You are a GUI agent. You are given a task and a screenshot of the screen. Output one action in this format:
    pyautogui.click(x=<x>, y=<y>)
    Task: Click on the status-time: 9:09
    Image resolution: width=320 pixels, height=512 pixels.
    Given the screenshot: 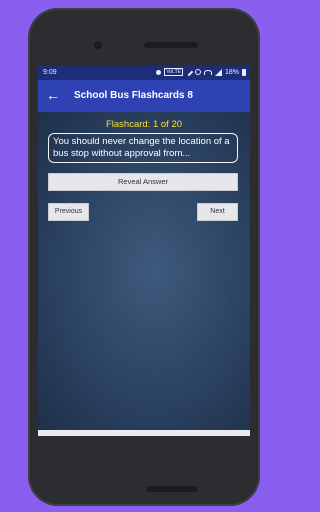 What is the action you would take?
    pyautogui.click(x=50, y=72)
    